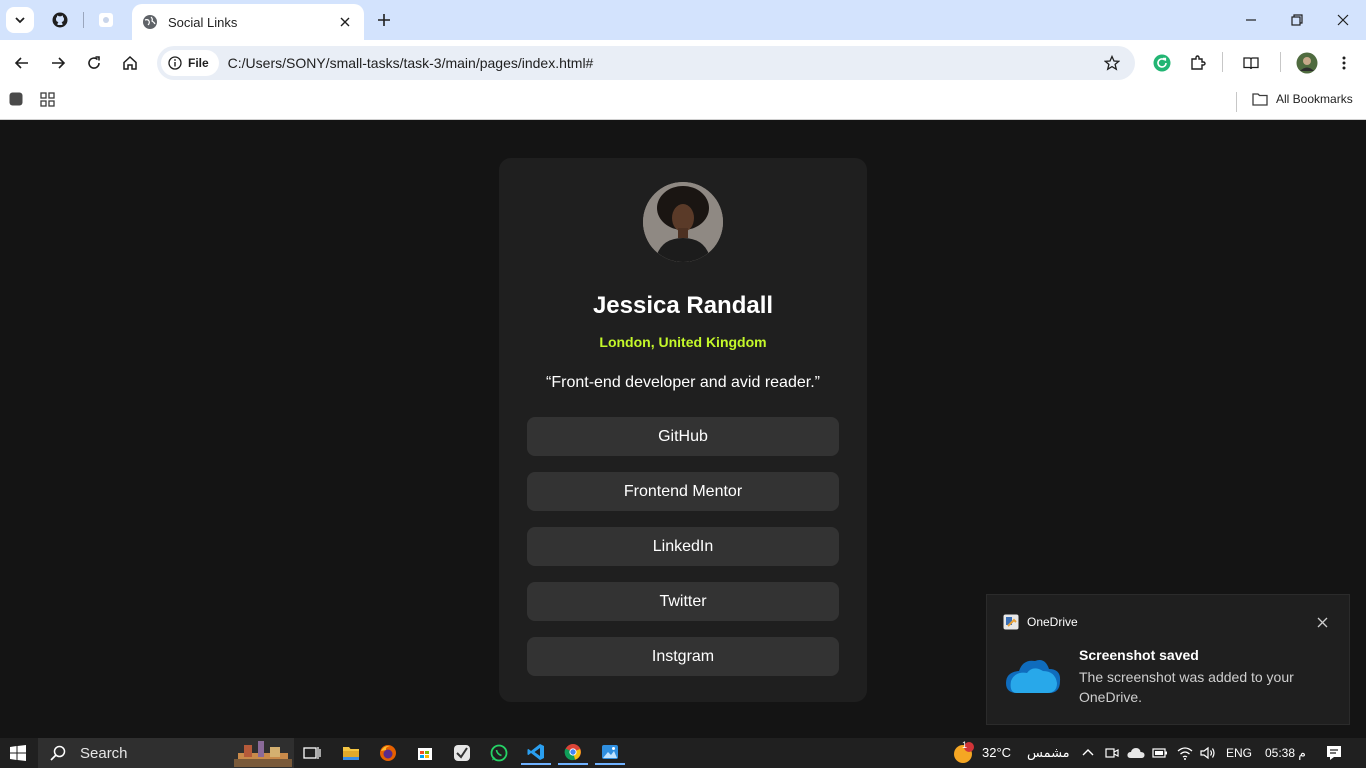 The image size is (1366, 768). I want to click on square-app-icon, so click(16, 99).